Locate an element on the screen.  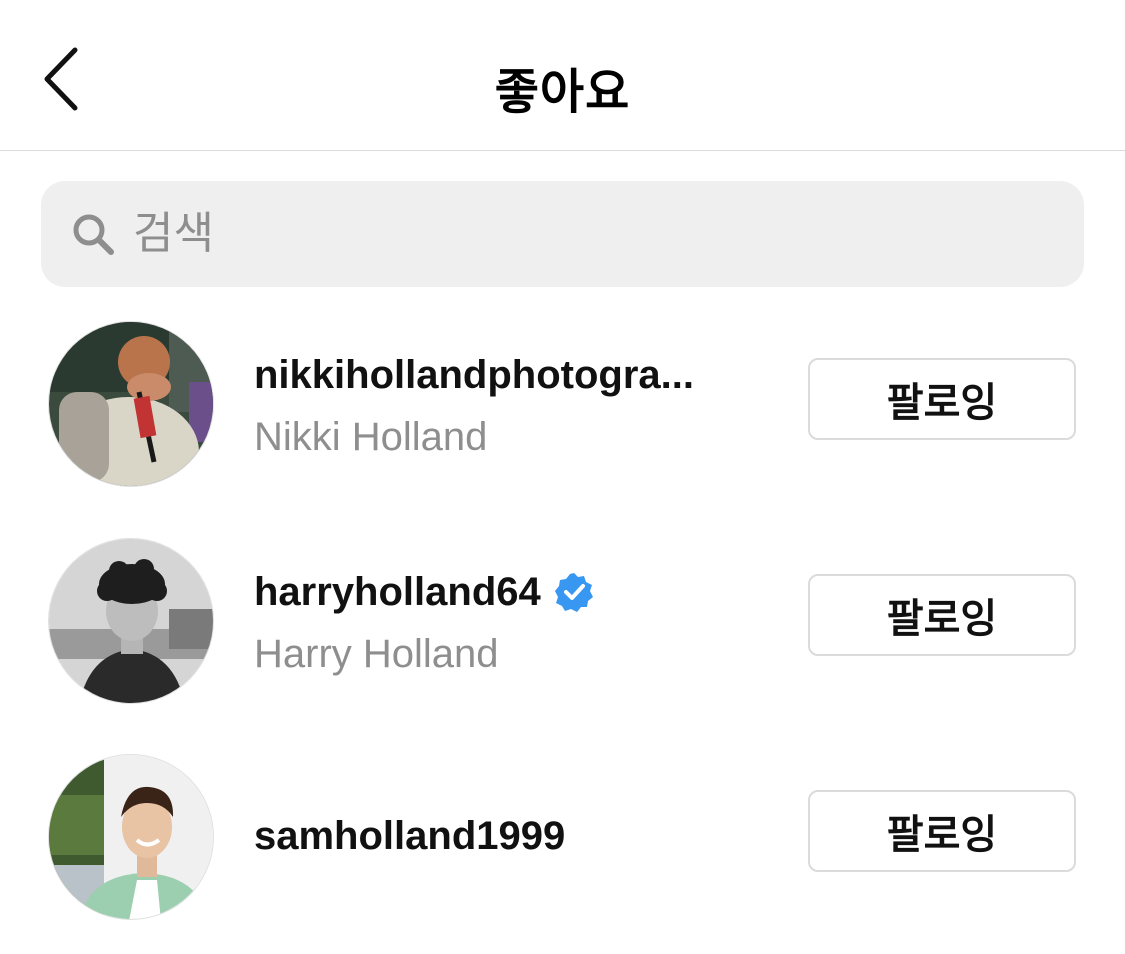
verified-badge-icon is located at coordinates (574, 592).